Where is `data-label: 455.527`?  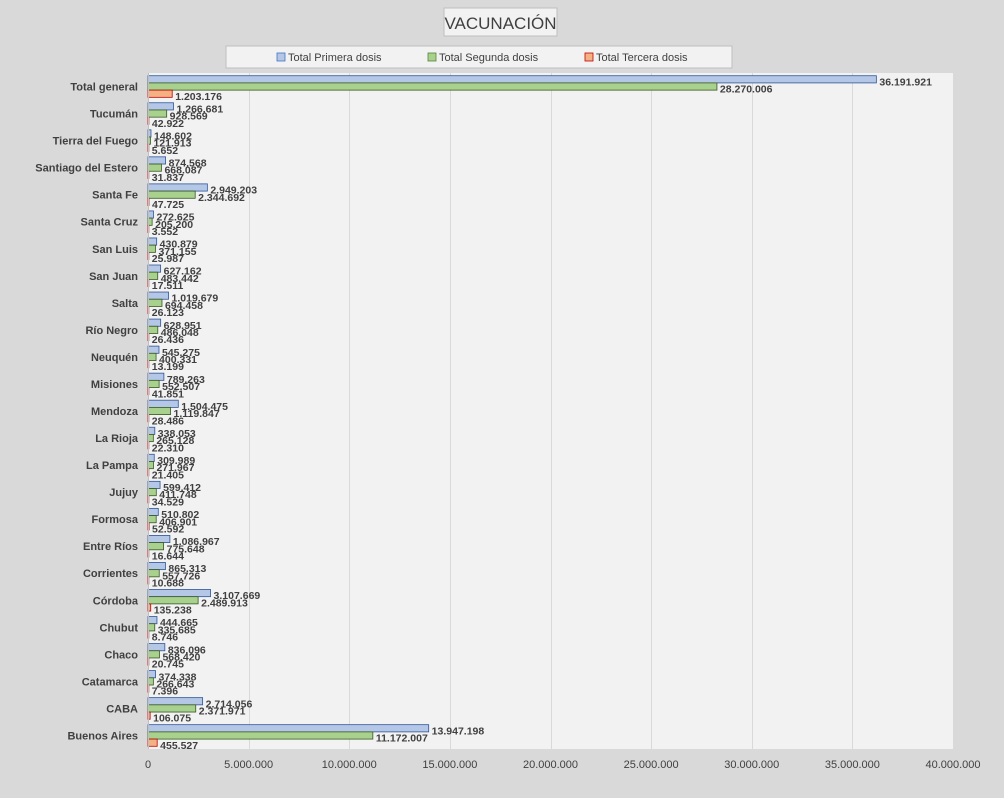
data-label: 455.527 is located at coordinates (179, 746).